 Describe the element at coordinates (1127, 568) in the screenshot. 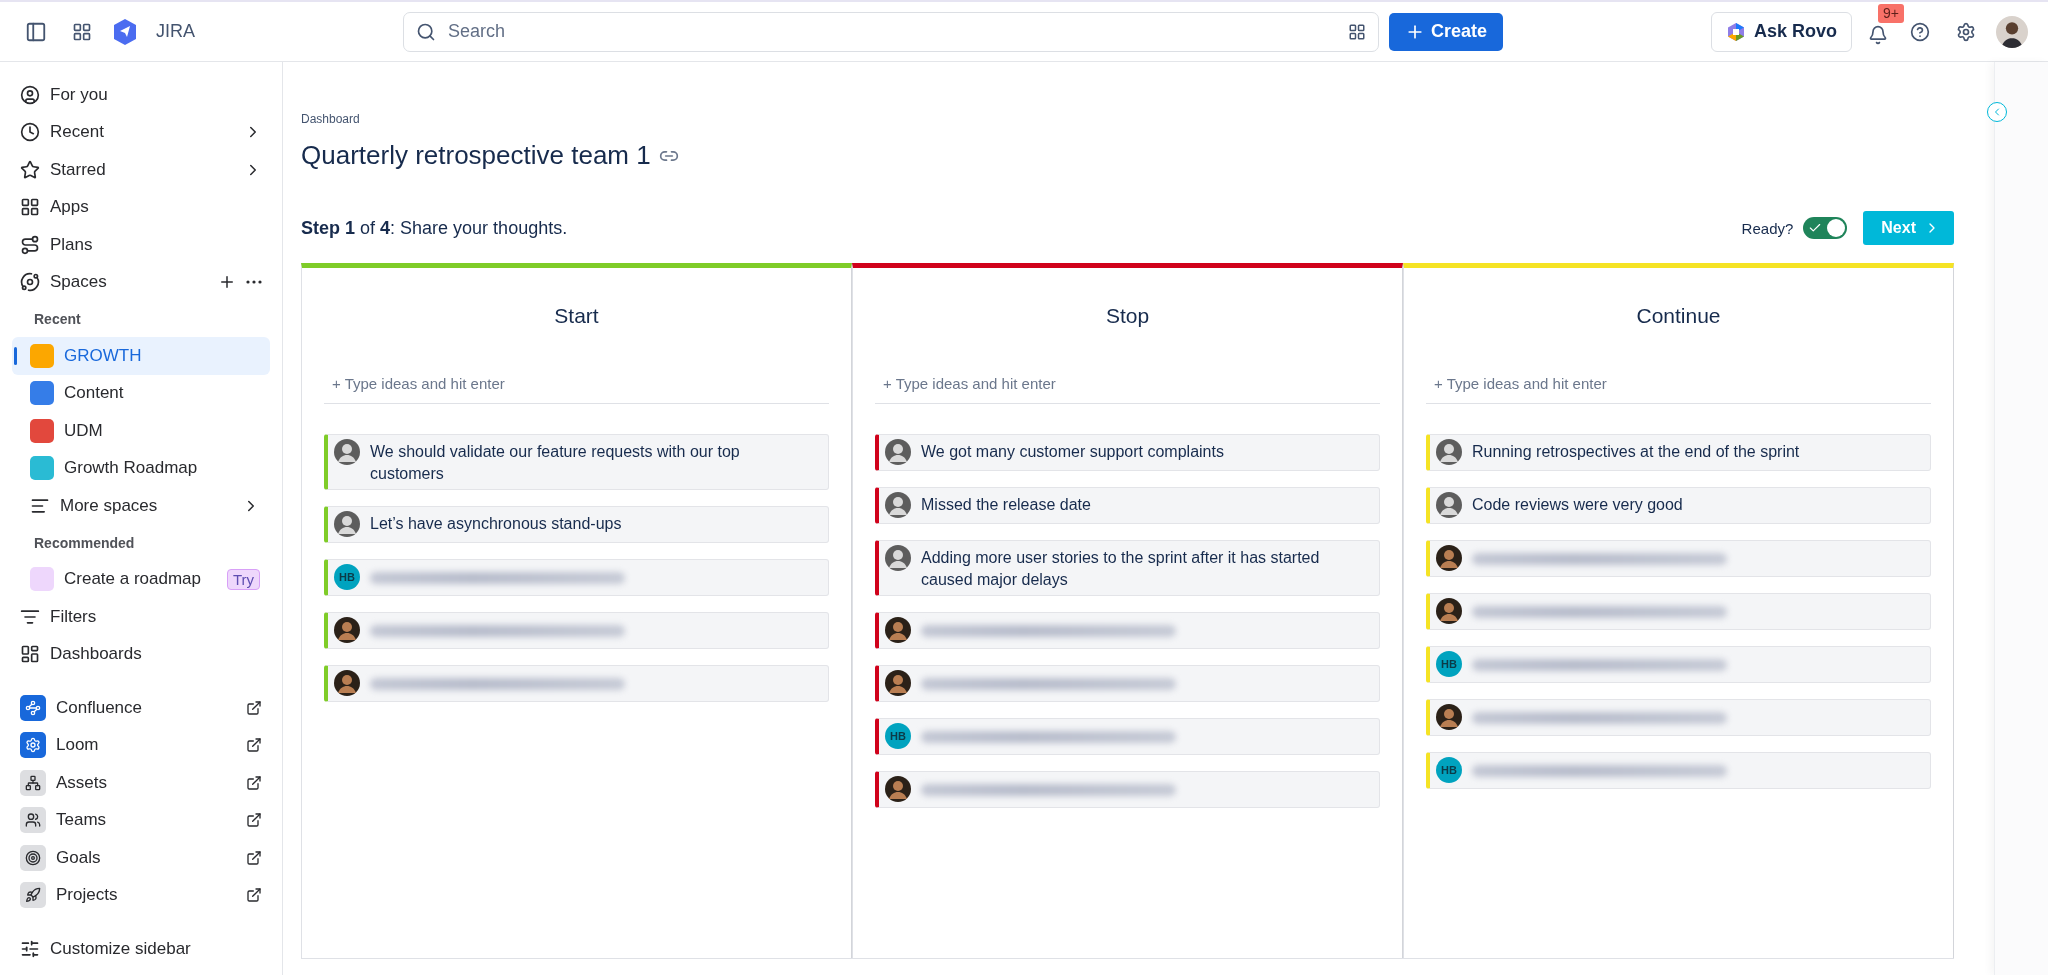

I see `idea-card: Adding more user stories to the sprint after it has started caused major delays` at that location.